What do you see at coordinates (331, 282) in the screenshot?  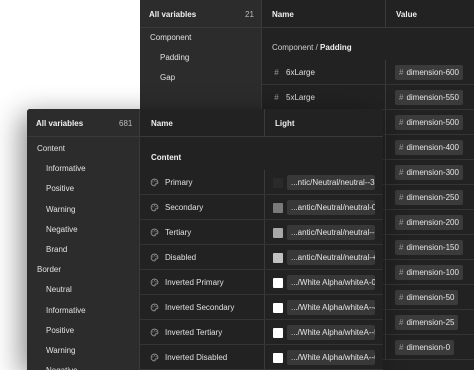 I see `value-alias-chip: .../White Alpha/whiteA-0` at bounding box center [331, 282].